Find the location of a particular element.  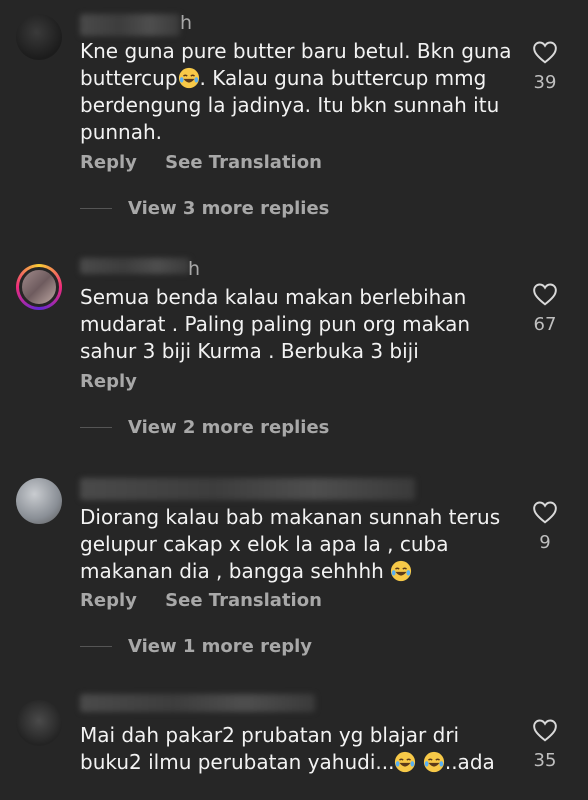

view-replies-button: View 3 more replies is located at coordinates (204, 208).